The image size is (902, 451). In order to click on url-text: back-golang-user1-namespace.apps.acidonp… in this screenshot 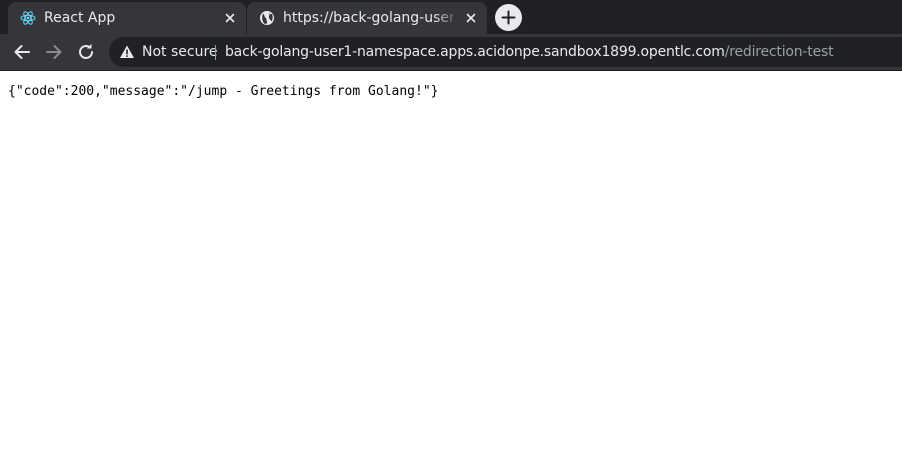, I will do `click(529, 52)`.